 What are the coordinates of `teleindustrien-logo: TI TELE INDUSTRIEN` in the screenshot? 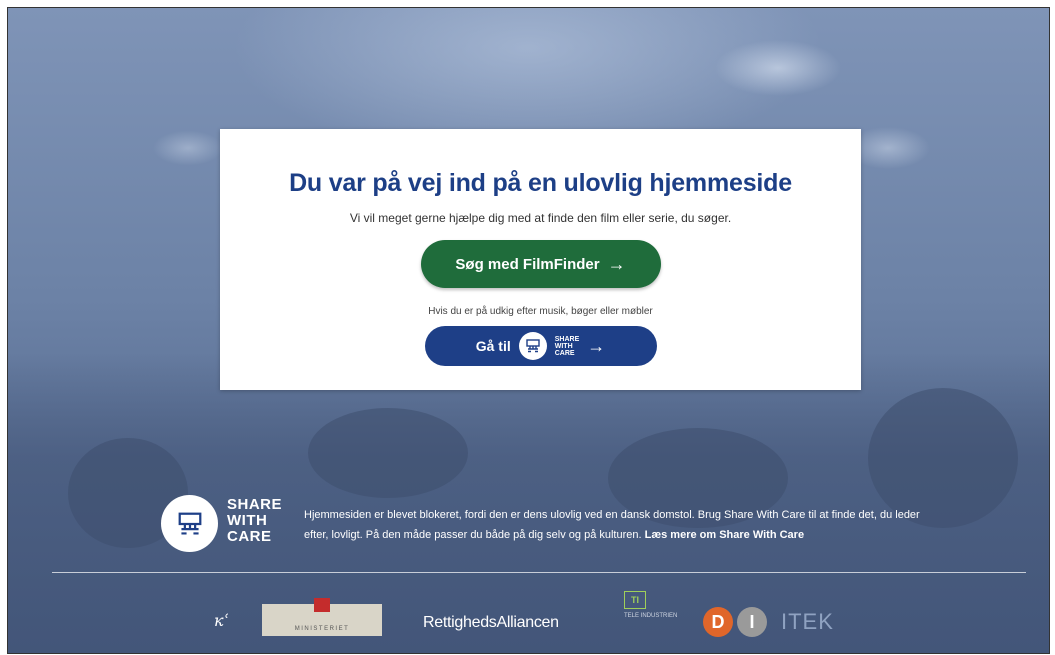 It's located at (648, 605).